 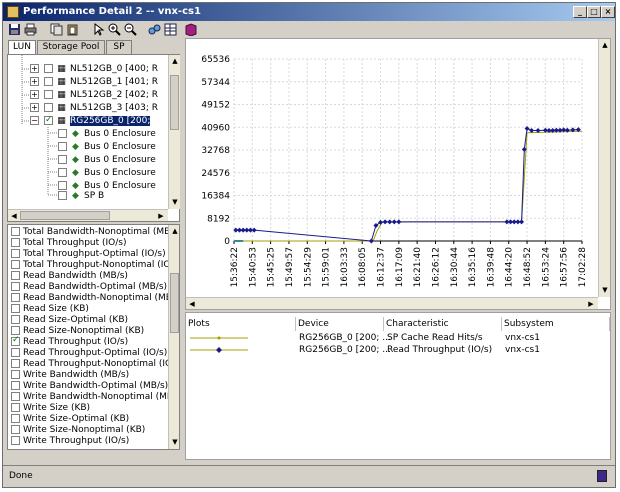 I want to click on tree-item-nl512gb-1: ▦ NL512GB_1 [401; R, so click(x=105, y=82).